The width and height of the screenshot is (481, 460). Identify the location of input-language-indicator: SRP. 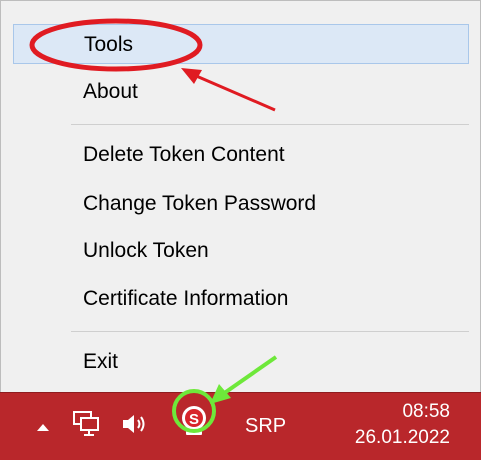
(265, 426).